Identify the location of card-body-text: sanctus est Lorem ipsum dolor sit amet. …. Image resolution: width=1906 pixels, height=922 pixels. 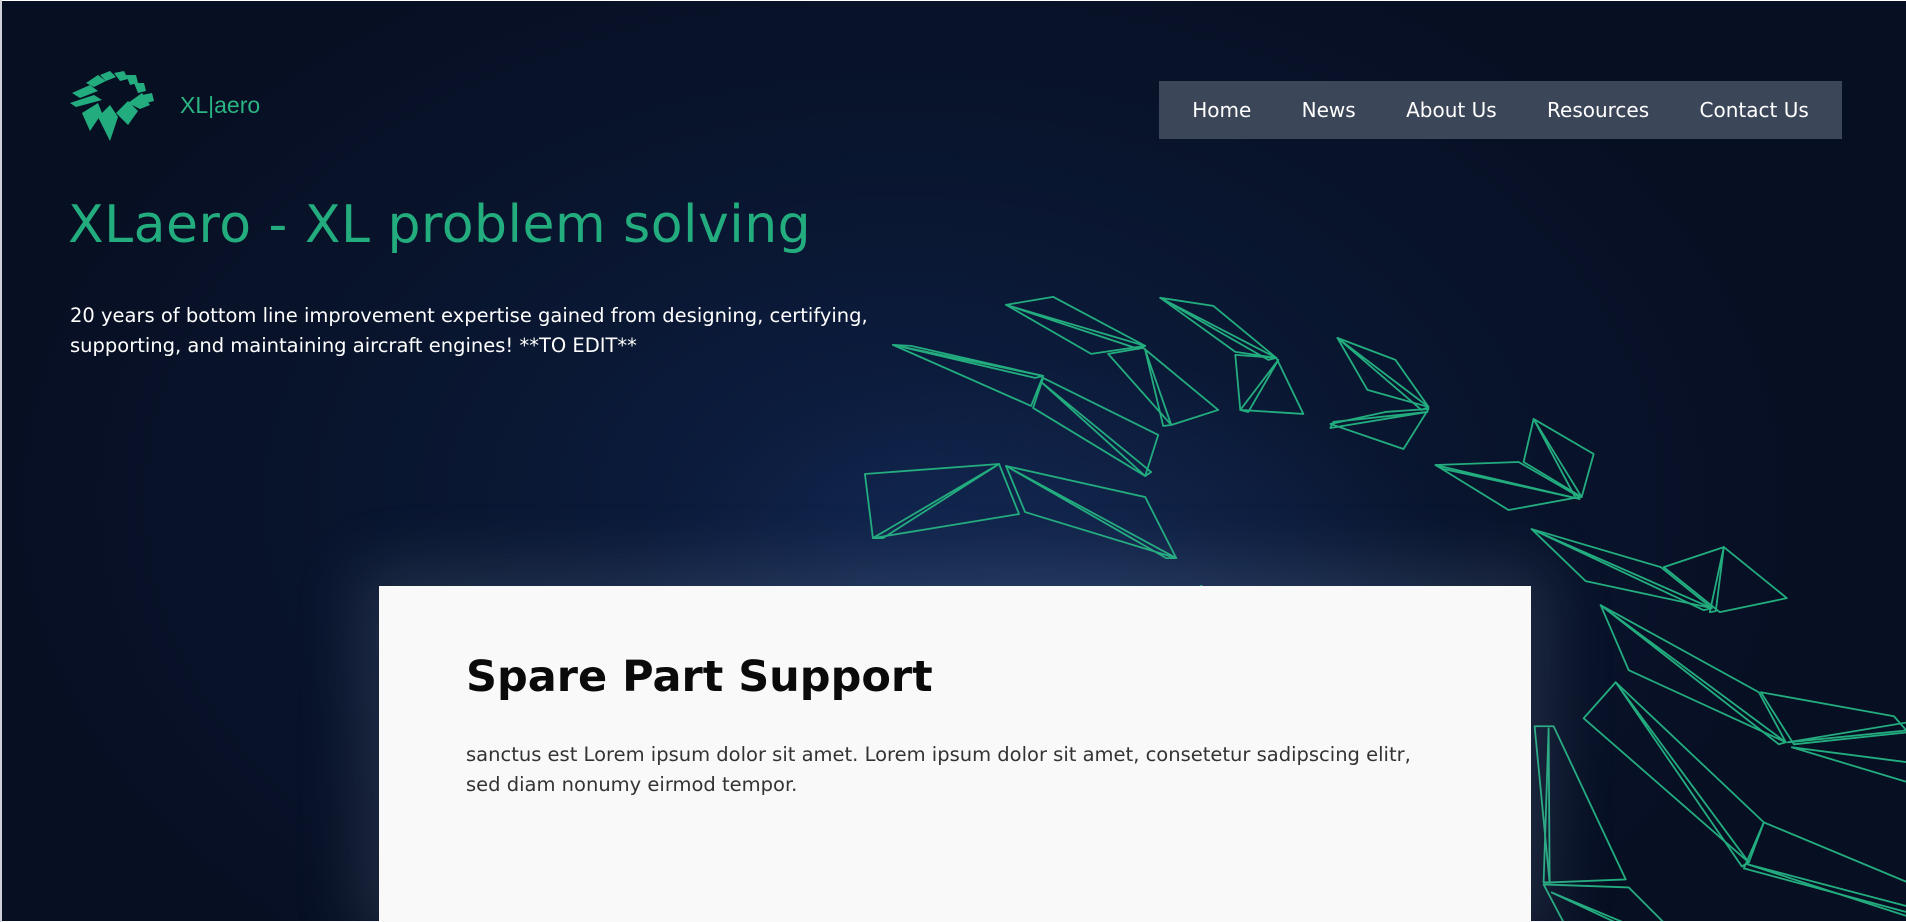
(938, 769).